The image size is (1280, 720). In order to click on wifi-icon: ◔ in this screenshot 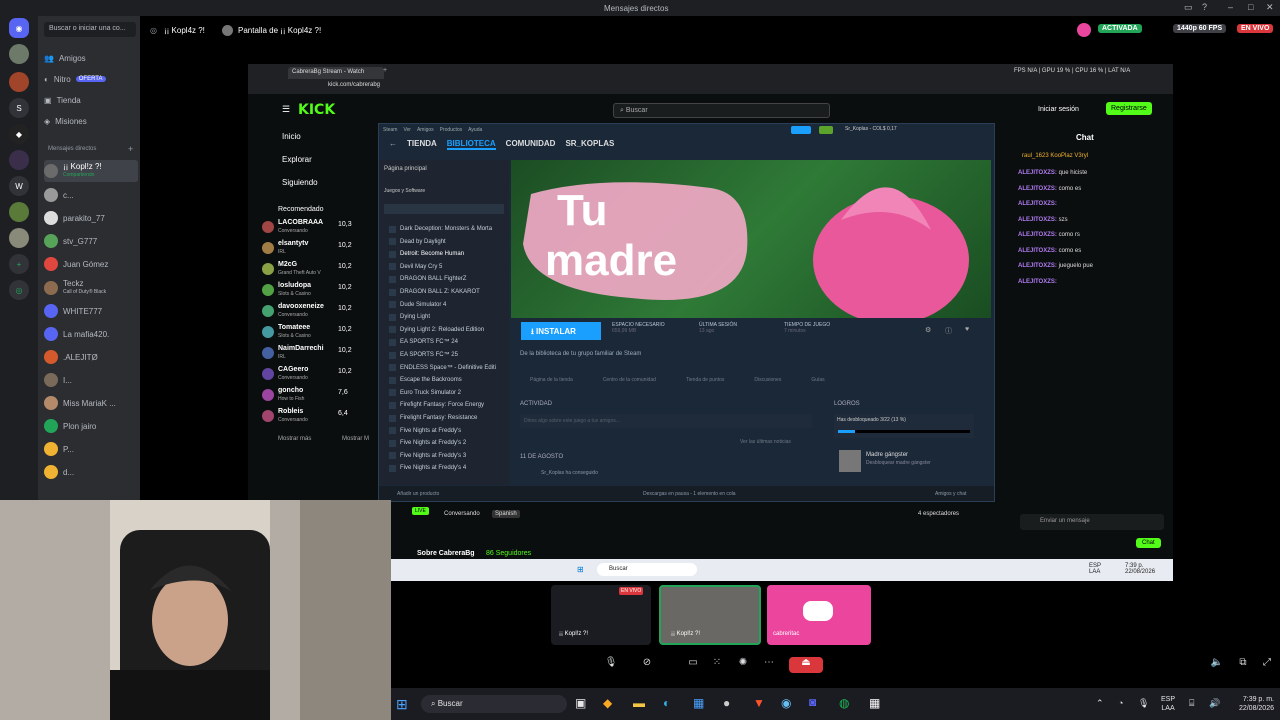, I will do `click(1120, 703)`.